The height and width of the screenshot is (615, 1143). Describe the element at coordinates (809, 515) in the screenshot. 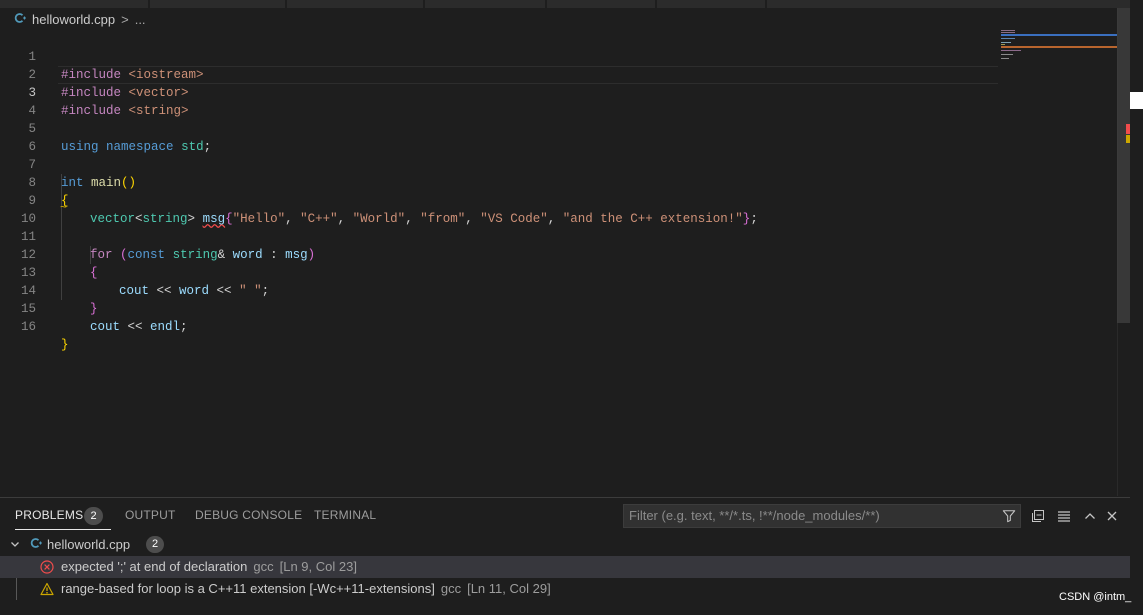

I see `filter-input` at that location.